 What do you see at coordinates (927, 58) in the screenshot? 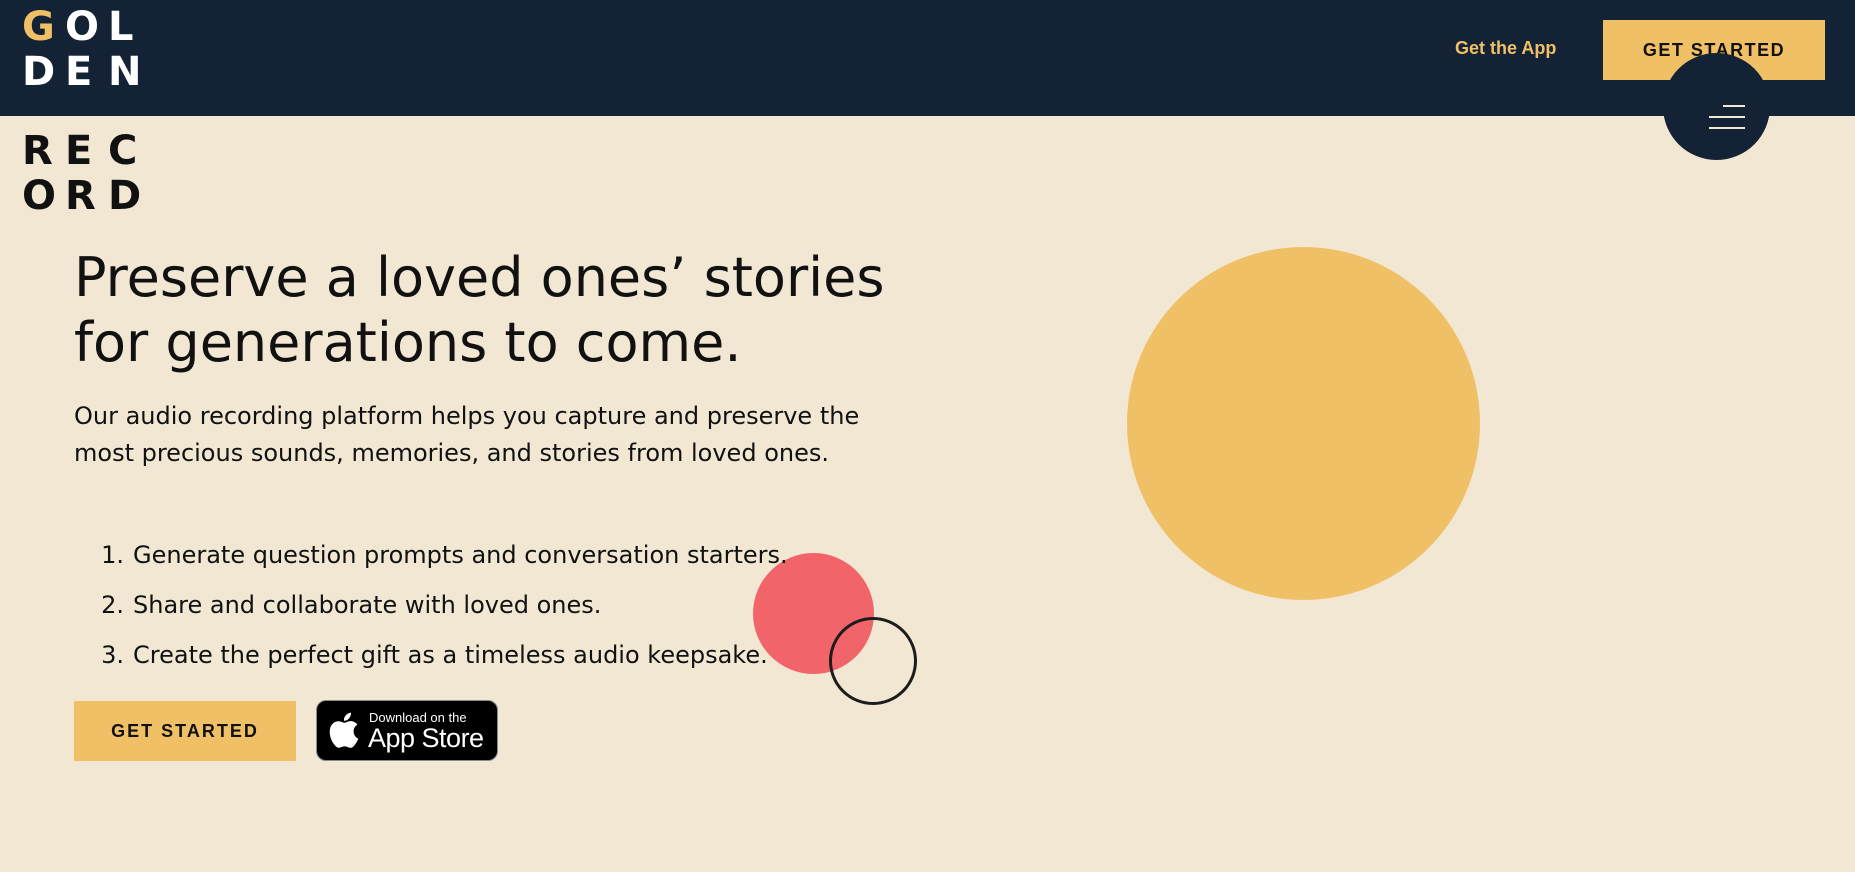
I see `site-header` at bounding box center [927, 58].